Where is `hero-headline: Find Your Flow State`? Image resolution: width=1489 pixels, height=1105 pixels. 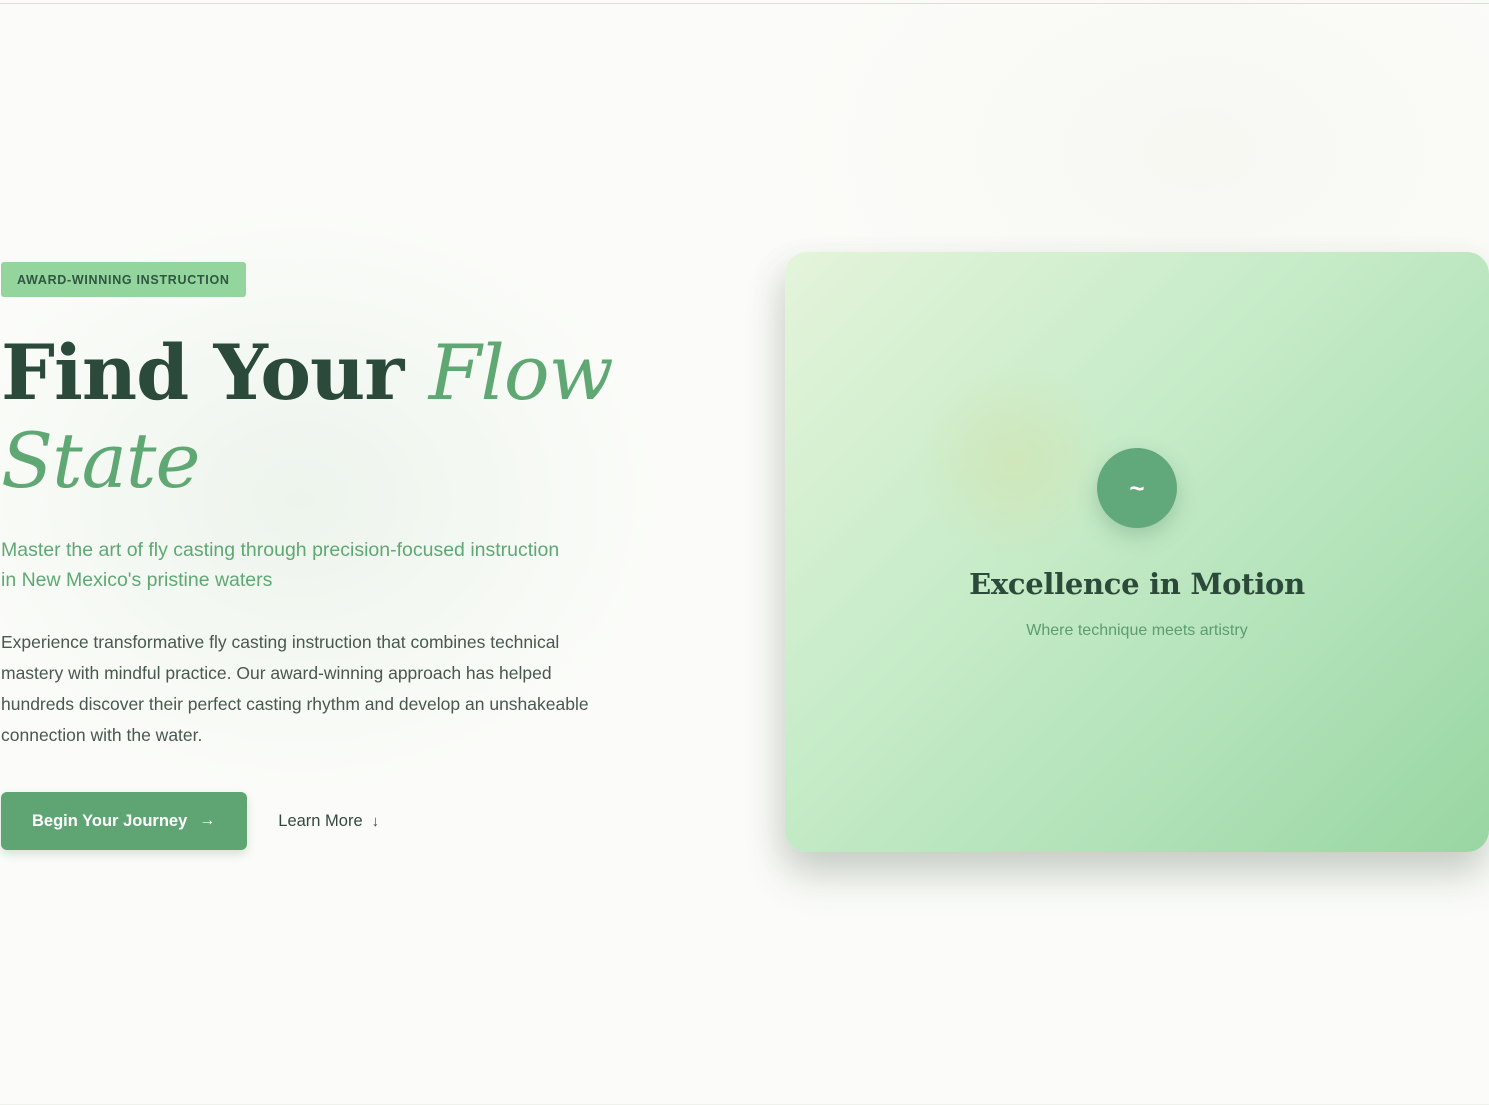
hero-headline: Find Your Flow State is located at coordinates (321, 417).